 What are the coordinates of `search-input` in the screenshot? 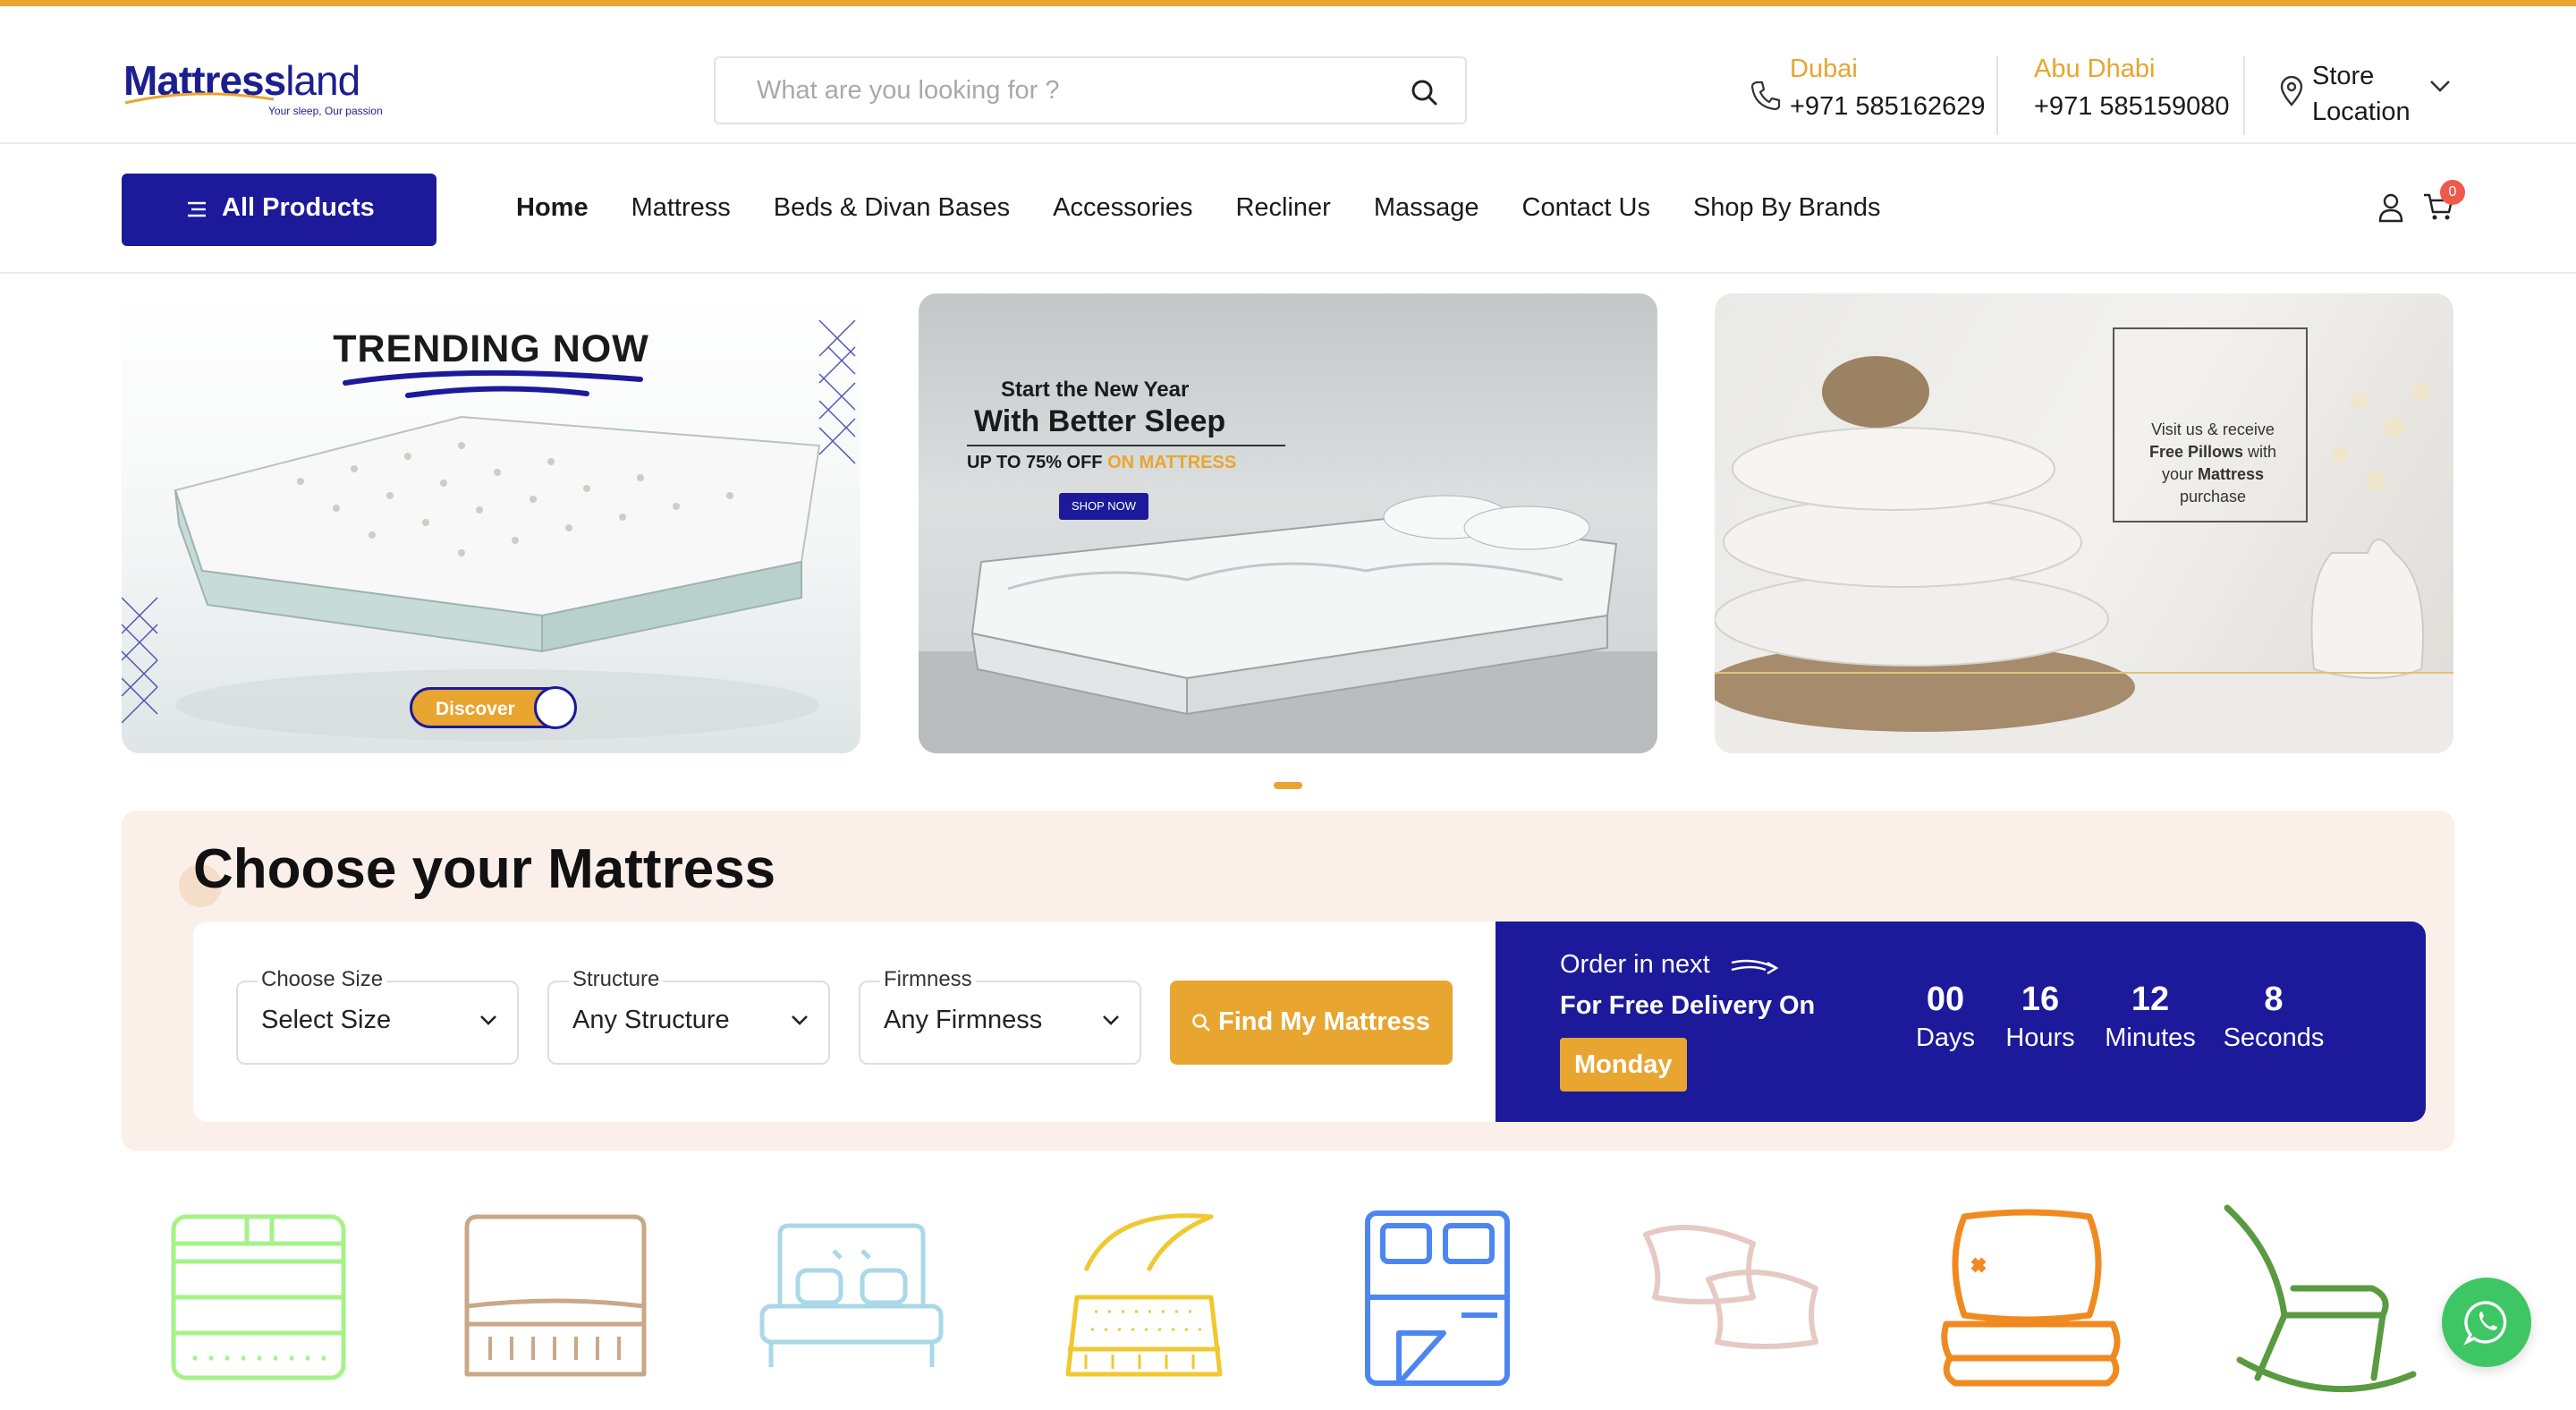 It's located at (1070, 91).